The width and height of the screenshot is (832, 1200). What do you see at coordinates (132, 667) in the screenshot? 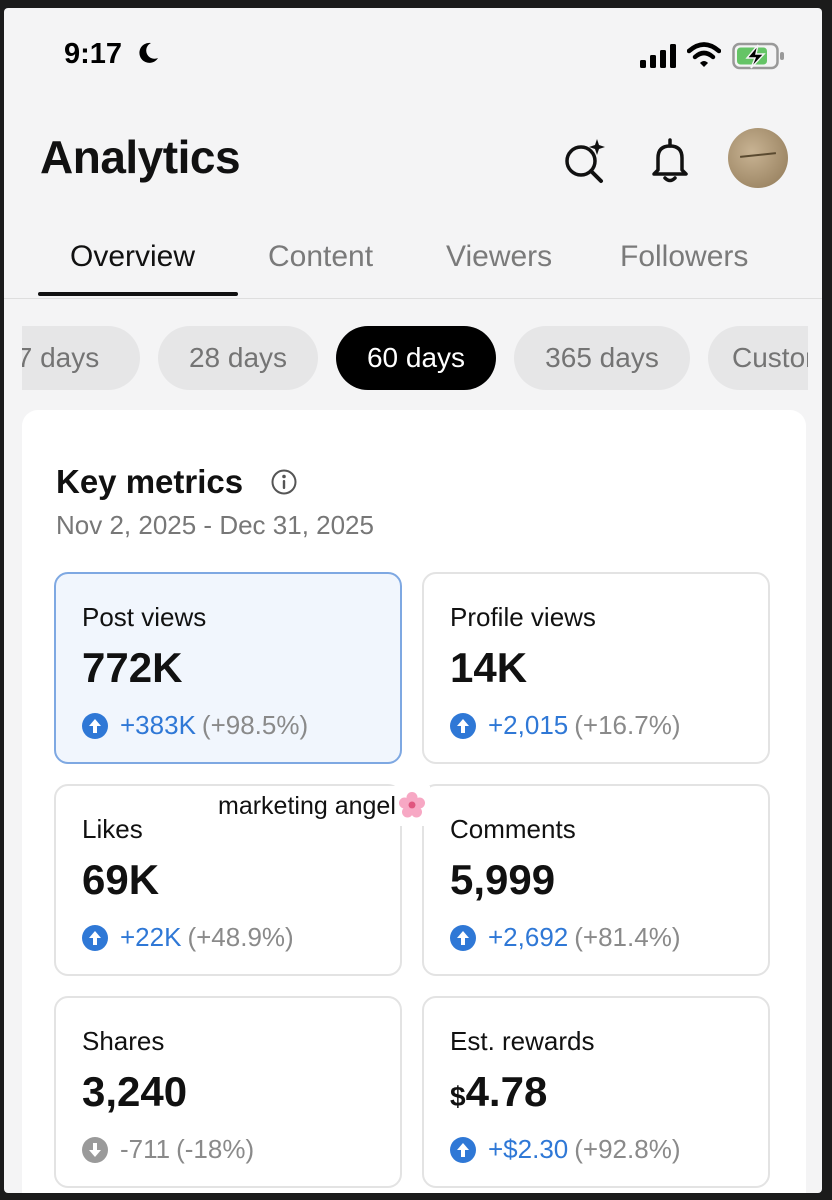
I see `metric-value: 772K` at bounding box center [132, 667].